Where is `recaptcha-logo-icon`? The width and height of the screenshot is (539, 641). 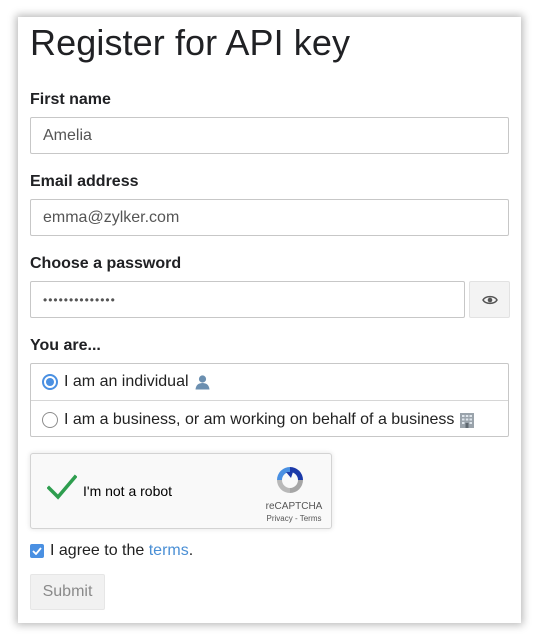
recaptcha-logo-icon is located at coordinates (290, 480).